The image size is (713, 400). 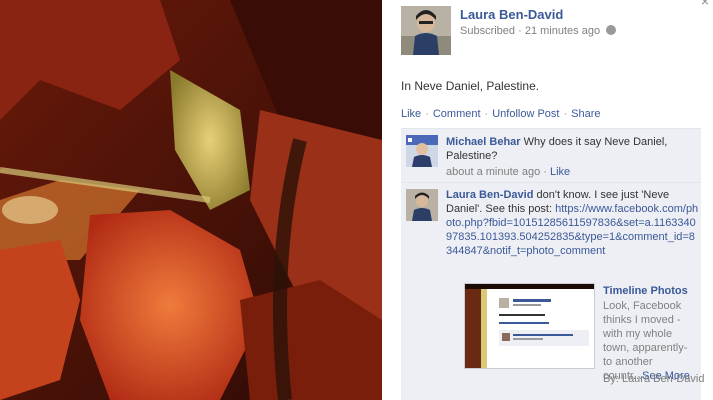 What do you see at coordinates (645, 291) in the screenshot?
I see `attachment-title: Timeline Photos` at bounding box center [645, 291].